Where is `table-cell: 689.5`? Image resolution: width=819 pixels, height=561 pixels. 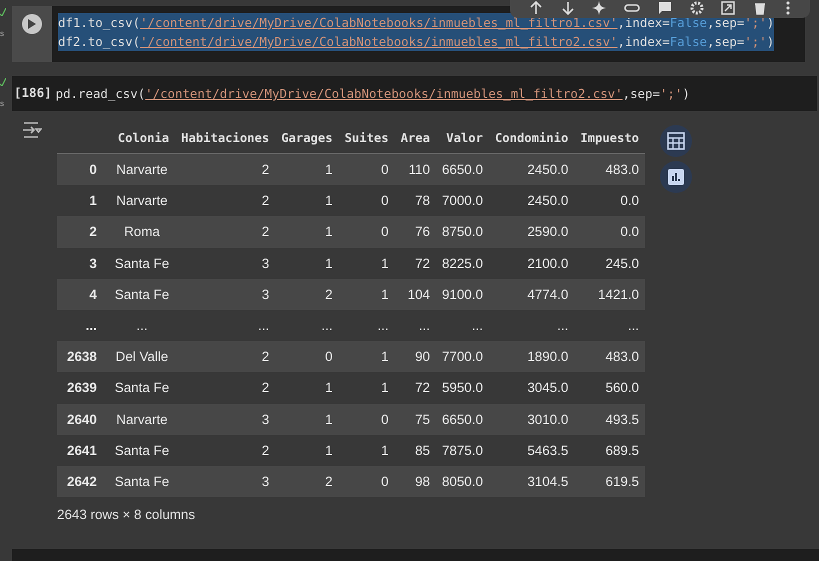 table-cell: 689.5 is located at coordinates (610, 450).